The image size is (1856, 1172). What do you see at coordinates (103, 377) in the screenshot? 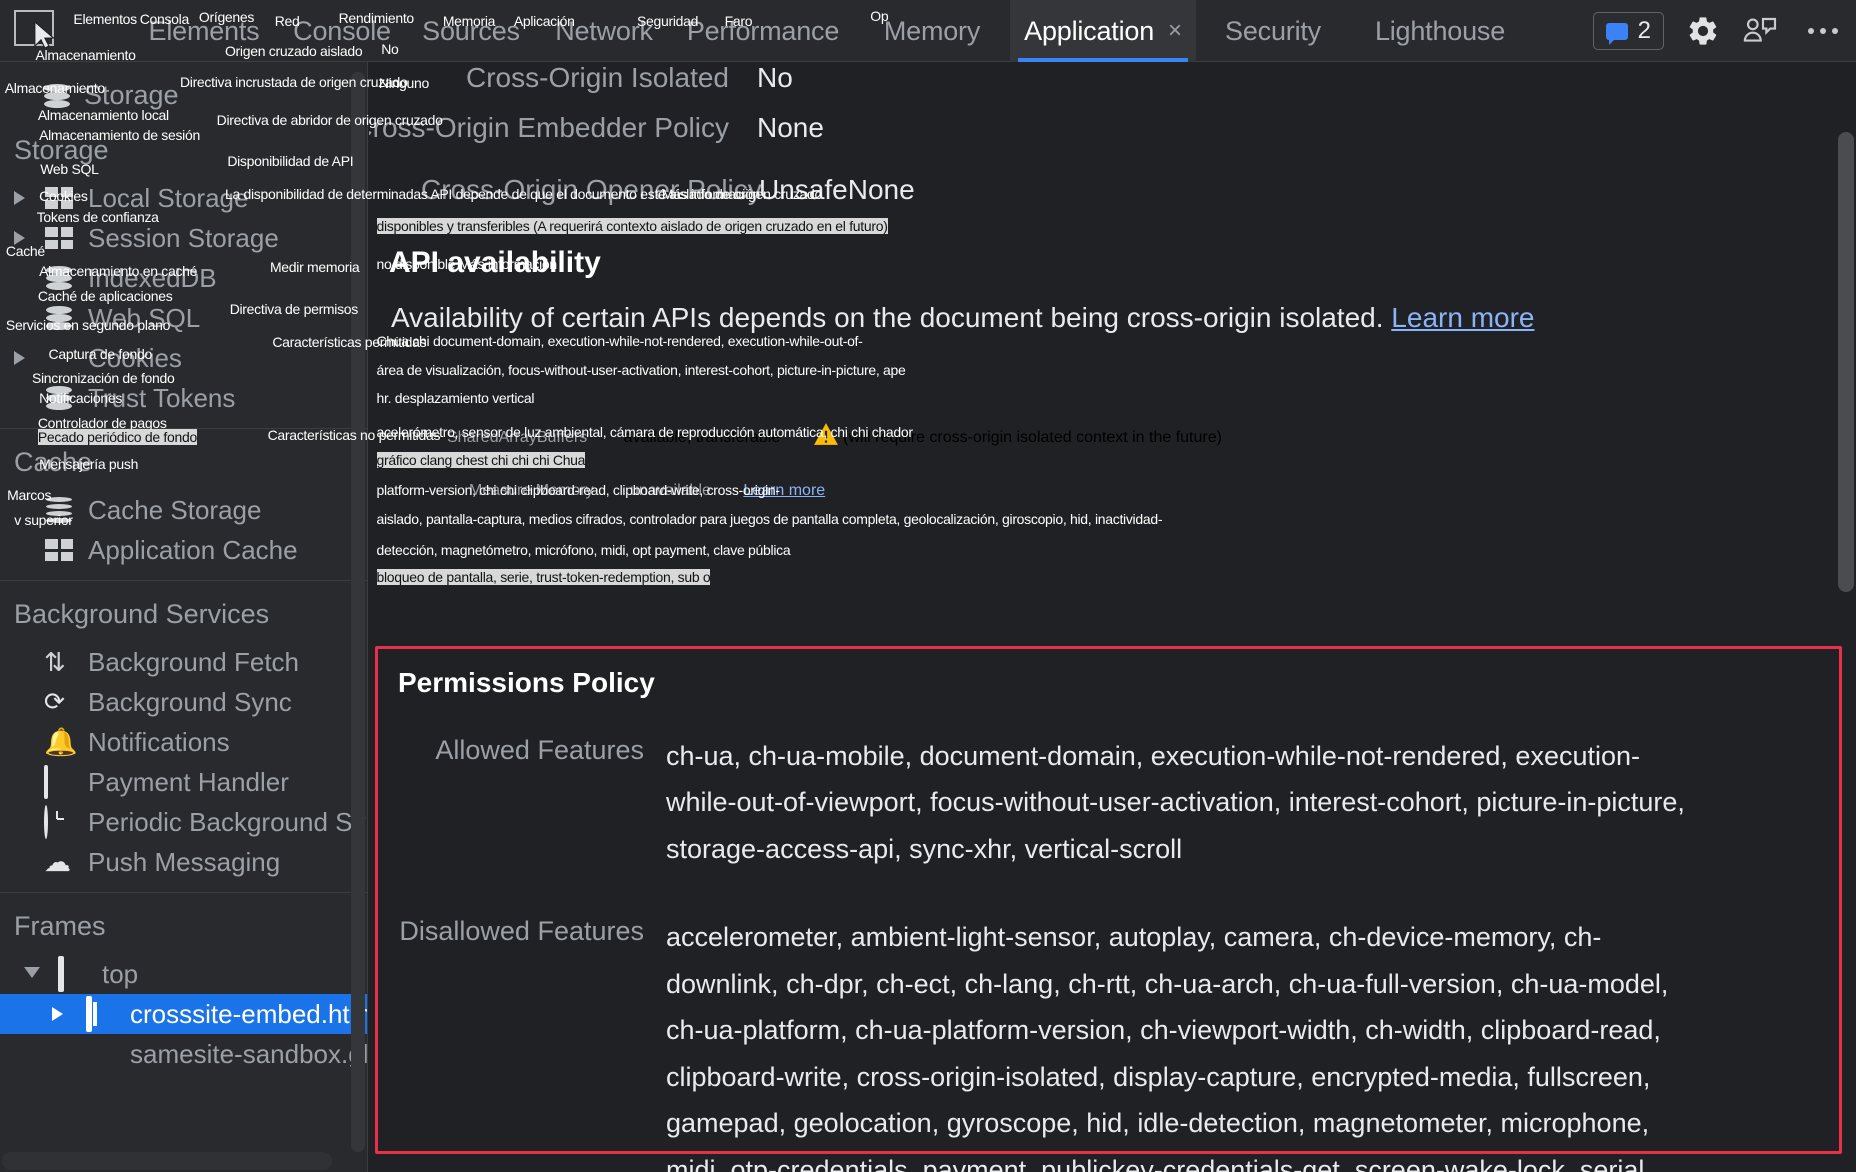
I see `overlay-translation-text: Sincronización de fondo` at bounding box center [103, 377].